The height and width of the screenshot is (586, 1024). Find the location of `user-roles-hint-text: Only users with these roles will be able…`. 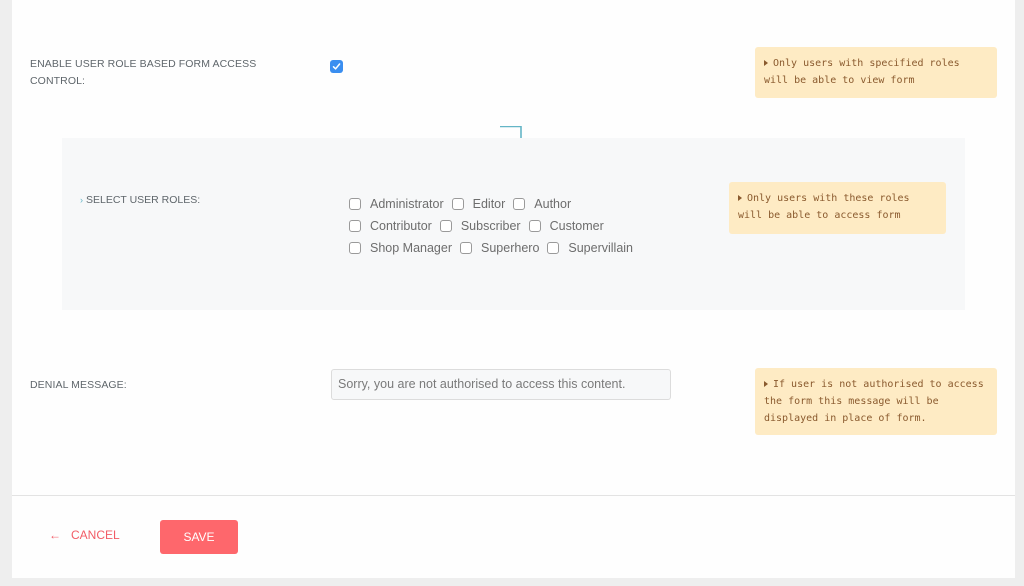

user-roles-hint-text: Only users with these roles will be able… is located at coordinates (824, 207).